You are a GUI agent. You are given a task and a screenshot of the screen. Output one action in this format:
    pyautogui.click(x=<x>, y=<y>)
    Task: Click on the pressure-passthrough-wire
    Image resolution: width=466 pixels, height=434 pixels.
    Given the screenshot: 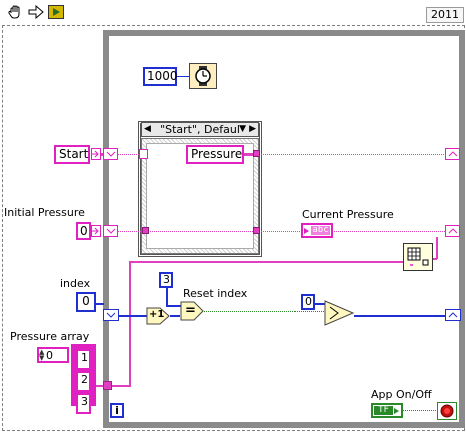 What is the action you would take?
    pyautogui.click(x=202, y=231)
    